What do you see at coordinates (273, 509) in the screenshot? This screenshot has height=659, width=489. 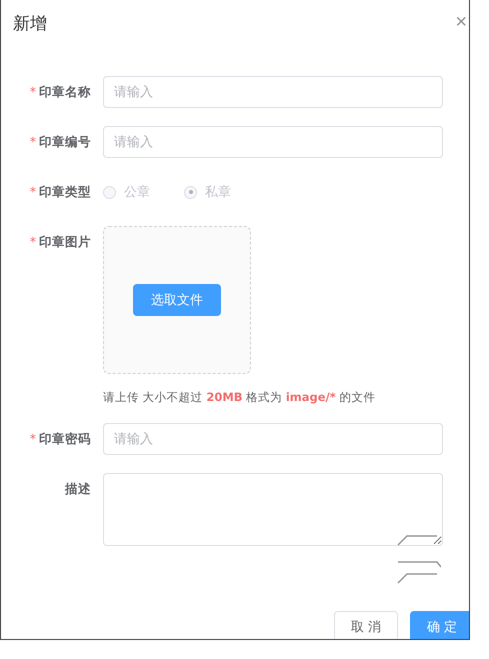 I see `description-field` at bounding box center [273, 509].